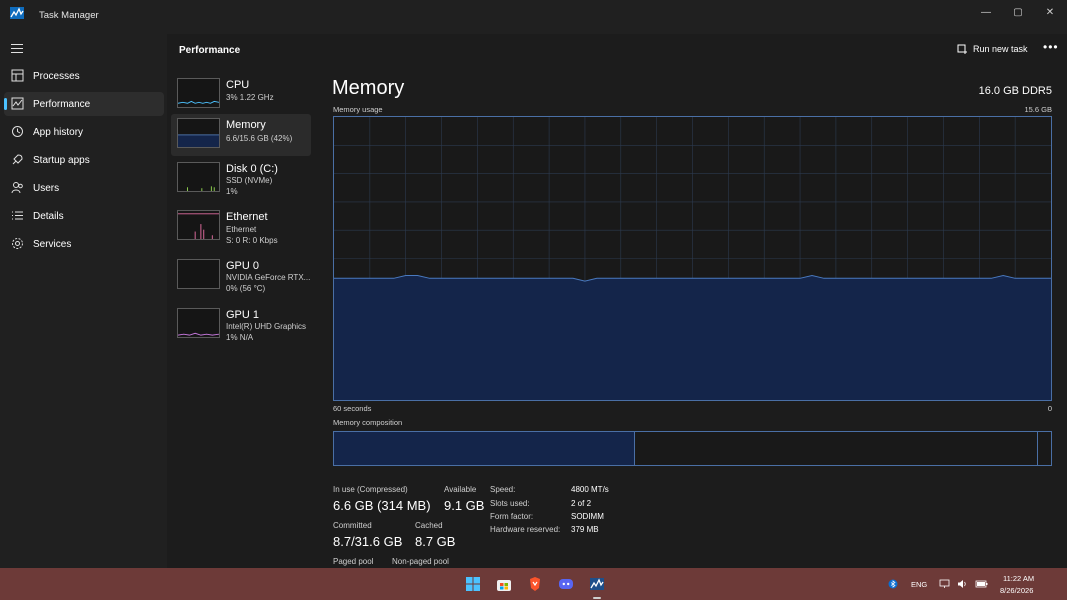 This screenshot has height=600, width=1067. I want to click on sidebar-item-label: Details, so click(48, 216).